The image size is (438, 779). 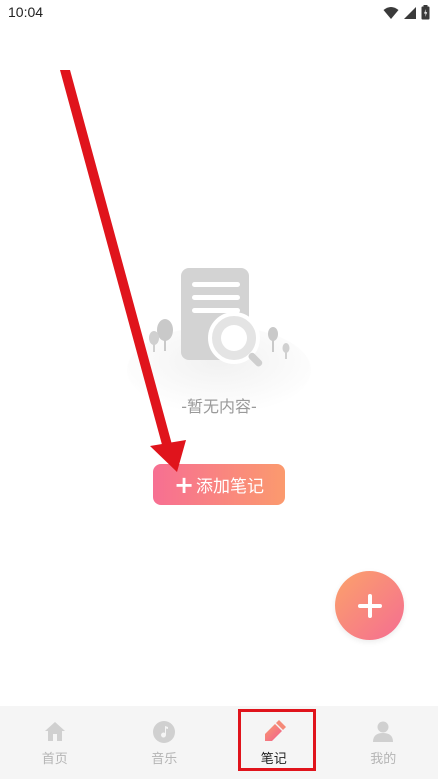 What do you see at coordinates (164, 759) in the screenshot?
I see `tab-music-label: 音乐` at bounding box center [164, 759].